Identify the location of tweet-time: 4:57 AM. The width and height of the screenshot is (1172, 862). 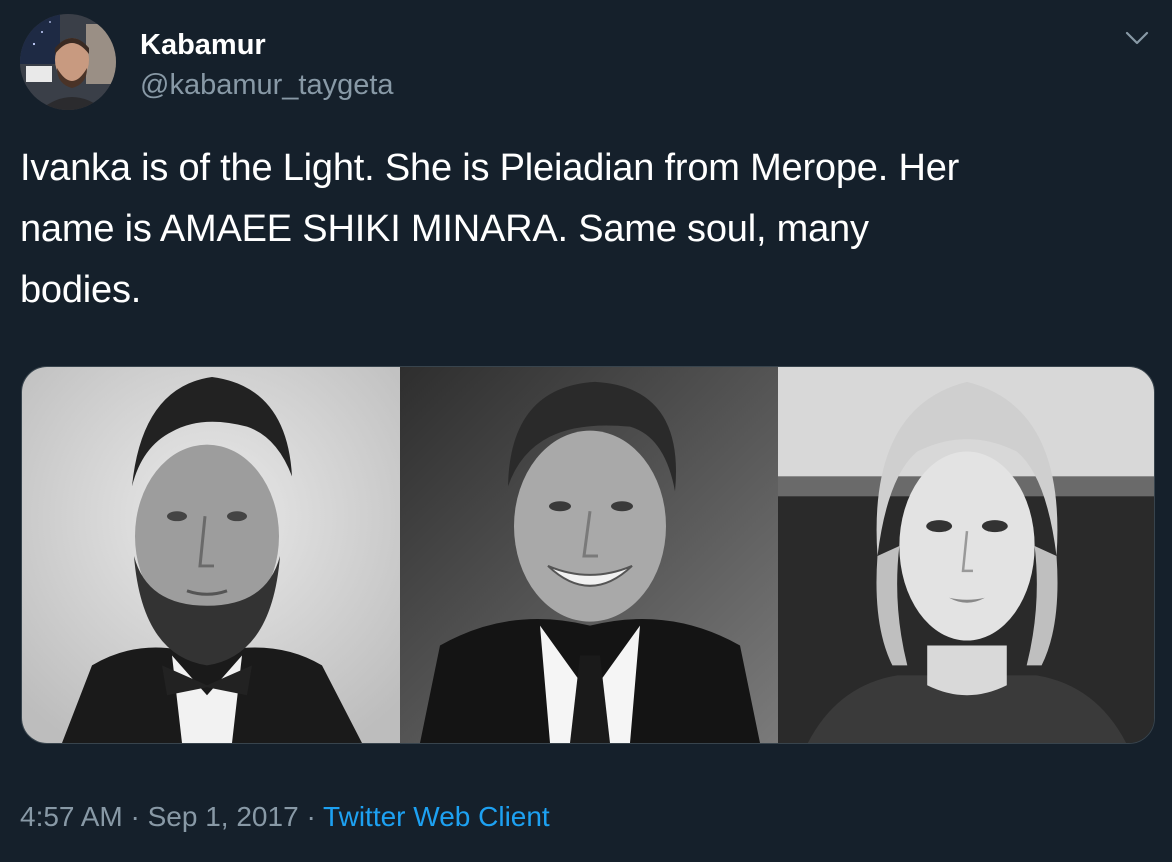
(71, 816).